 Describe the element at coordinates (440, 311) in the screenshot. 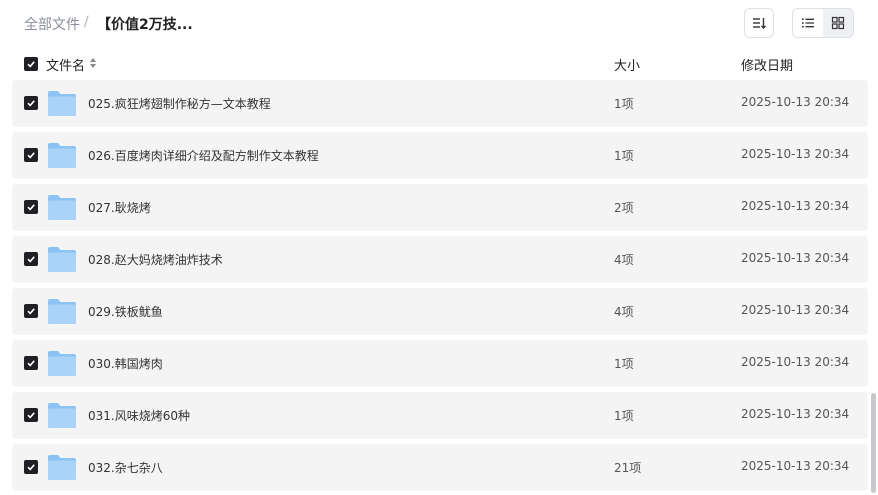

I see `list-item: 029.铁板鱿鱼 4项 2025-10-13 20:34` at that location.